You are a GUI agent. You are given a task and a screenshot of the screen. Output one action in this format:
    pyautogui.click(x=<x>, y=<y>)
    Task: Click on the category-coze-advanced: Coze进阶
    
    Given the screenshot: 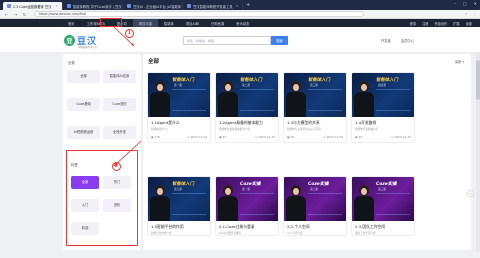 What is the action you would take?
    pyautogui.click(x=119, y=104)
    